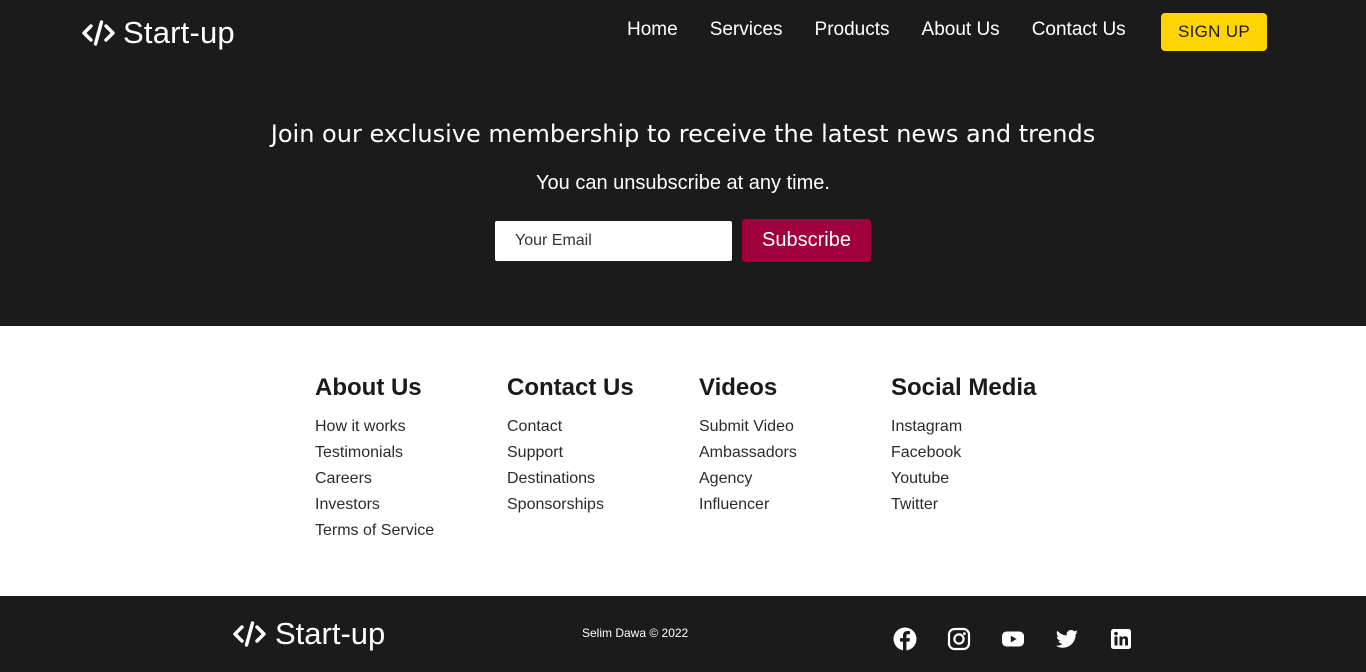  What do you see at coordinates (734, 504) in the screenshot?
I see `link-influencer: Influencer` at bounding box center [734, 504].